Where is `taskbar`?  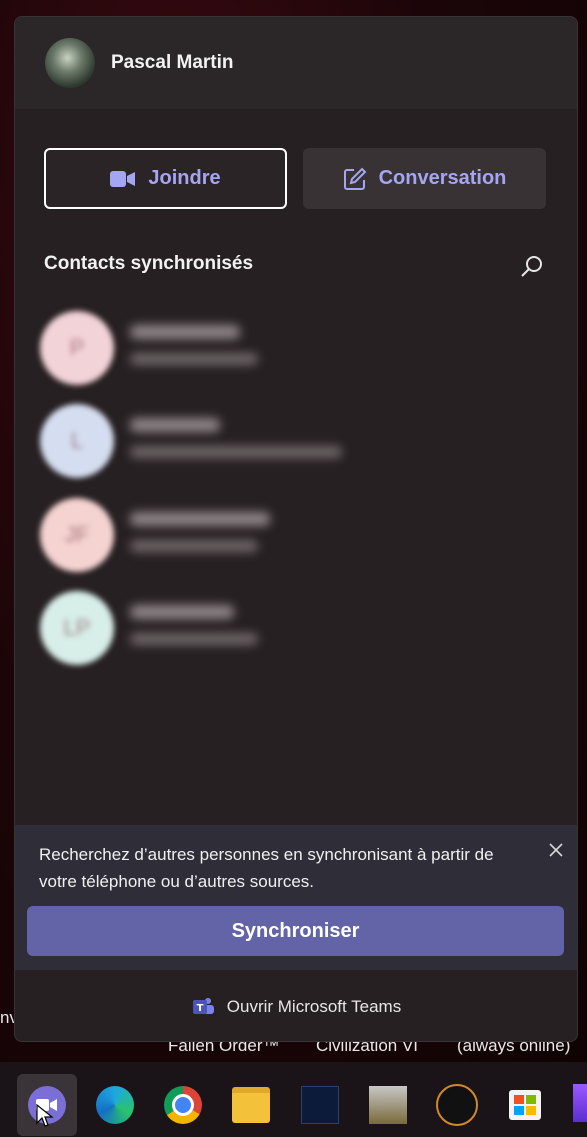 taskbar is located at coordinates (293, 1099).